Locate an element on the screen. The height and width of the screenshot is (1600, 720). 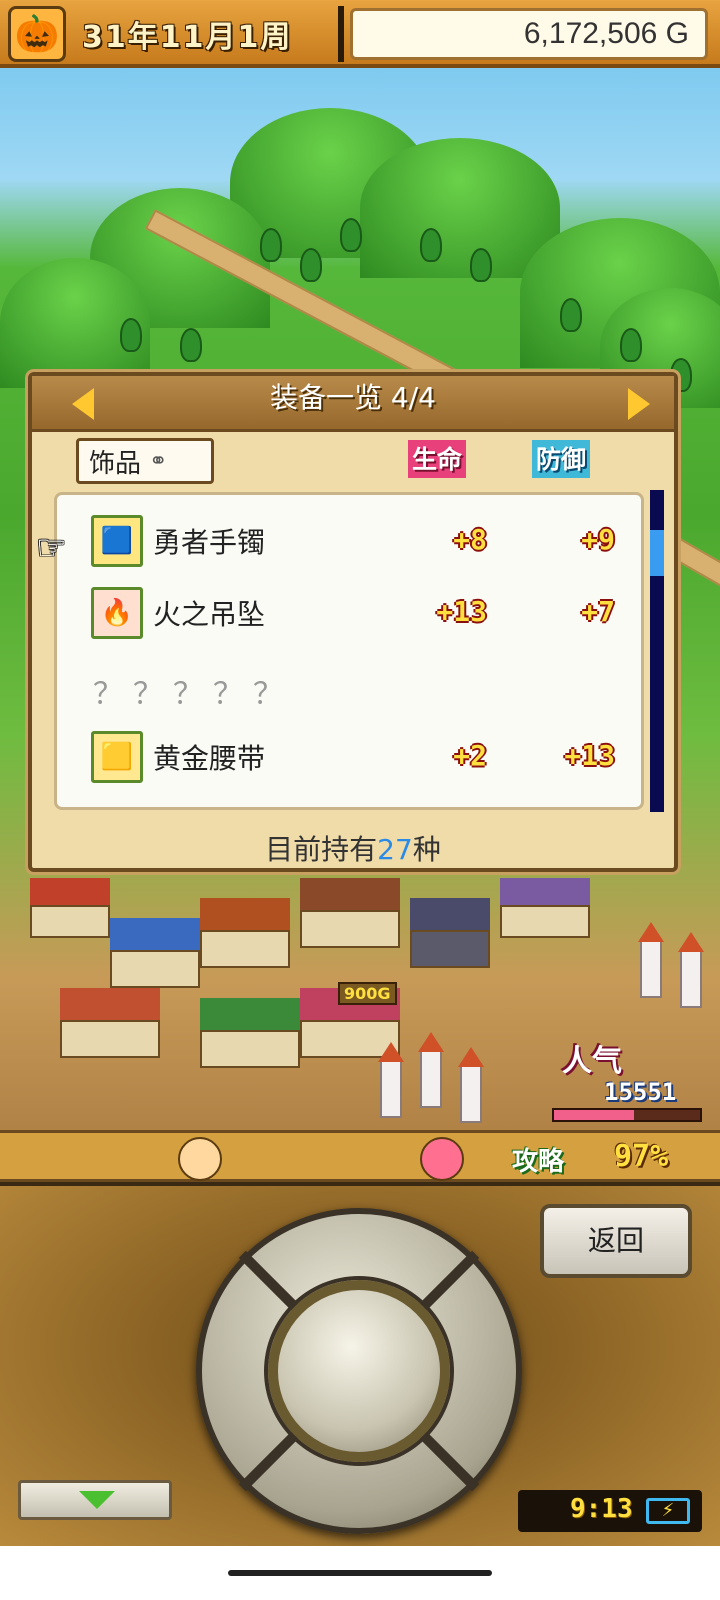
item-name: 火之吊坠 is located at coordinates (209, 614).